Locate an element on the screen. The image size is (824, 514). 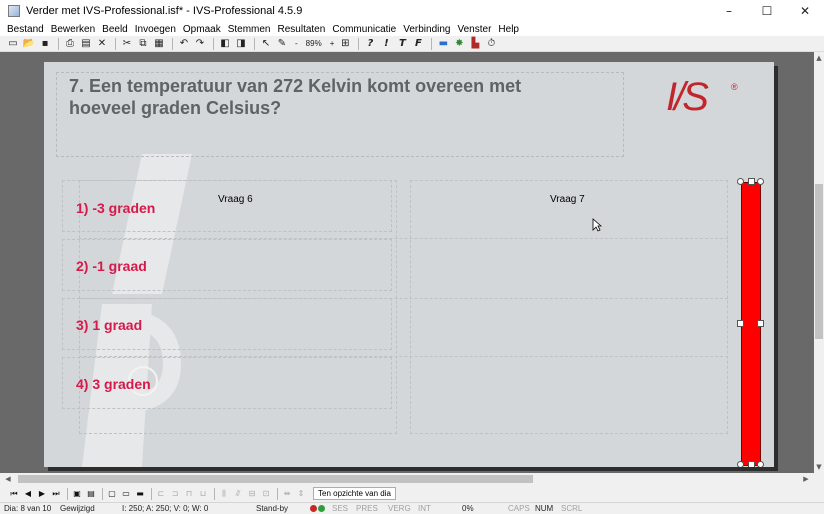
horizontal-scrollbar: ◀ ▶ is located at coordinates (412, 479).